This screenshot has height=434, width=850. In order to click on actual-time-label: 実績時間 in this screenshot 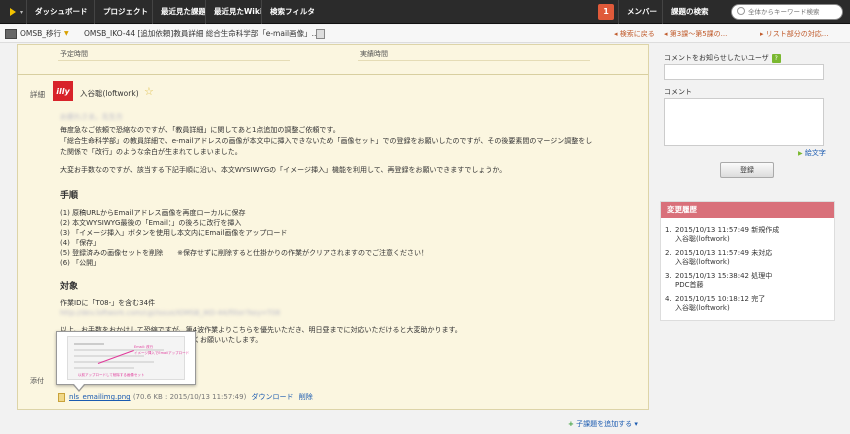, I will do `click(374, 54)`.